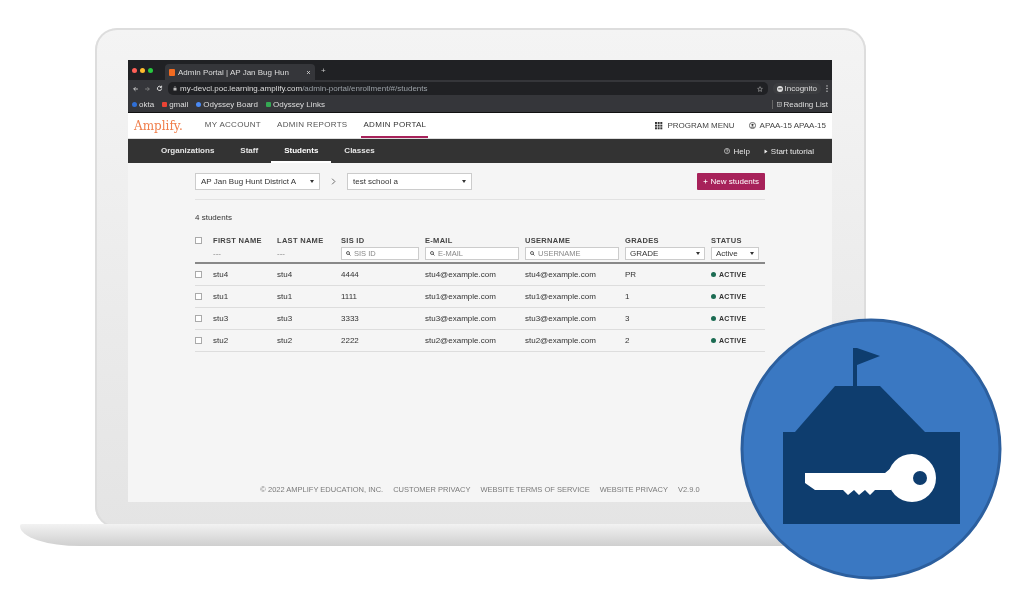 The height and width of the screenshot is (607, 1024). Describe the element at coordinates (727, 151) in the screenshot. I see `help-icon` at that location.